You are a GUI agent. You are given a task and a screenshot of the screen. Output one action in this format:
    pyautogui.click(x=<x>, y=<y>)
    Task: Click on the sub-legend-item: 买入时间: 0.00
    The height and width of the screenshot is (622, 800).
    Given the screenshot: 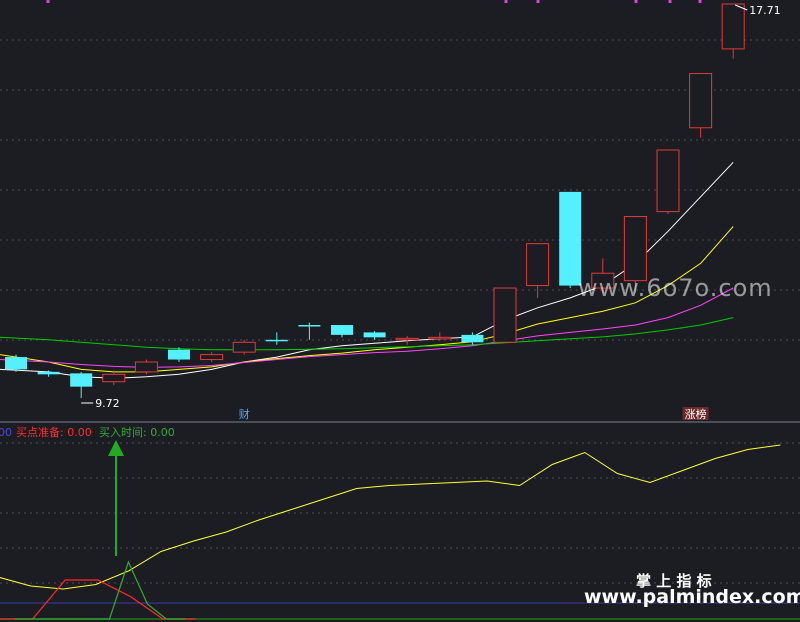 What is the action you would take?
    pyautogui.click(x=137, y=432)
    